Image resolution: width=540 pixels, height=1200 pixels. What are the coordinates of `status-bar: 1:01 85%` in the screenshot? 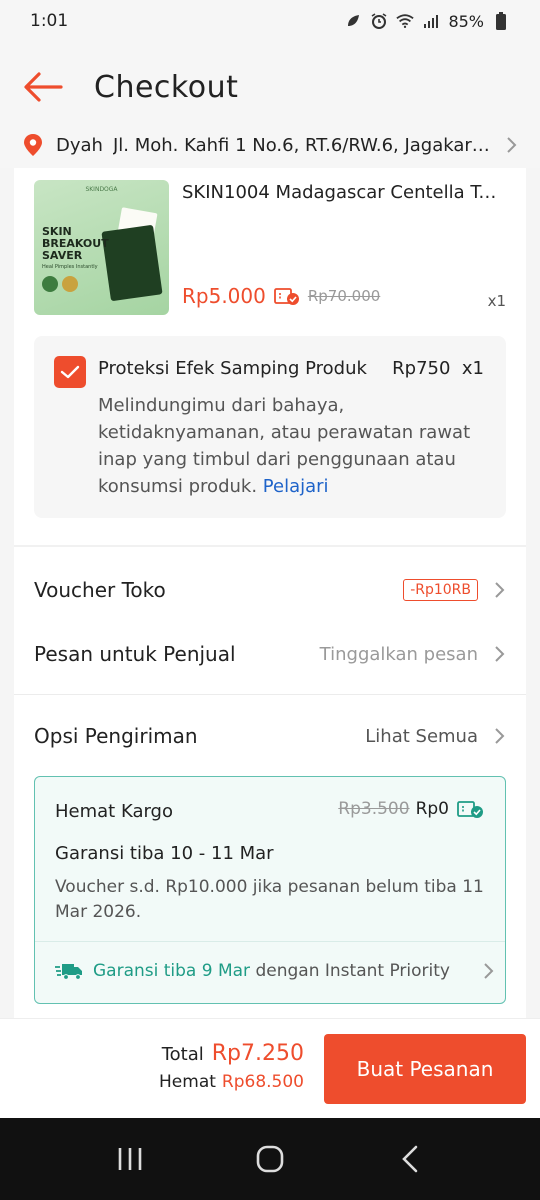 It's located at (270, 21).